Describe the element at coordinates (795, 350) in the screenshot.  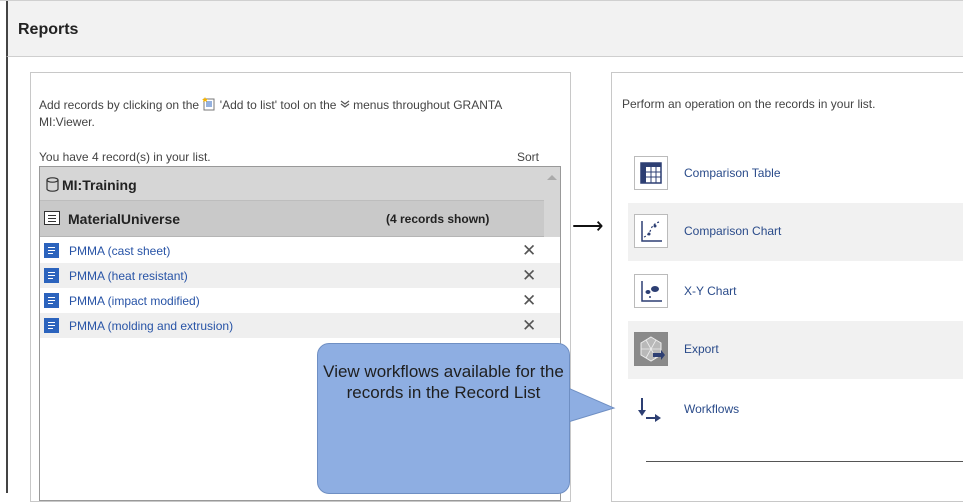
I see `export-button: Export` at that location.